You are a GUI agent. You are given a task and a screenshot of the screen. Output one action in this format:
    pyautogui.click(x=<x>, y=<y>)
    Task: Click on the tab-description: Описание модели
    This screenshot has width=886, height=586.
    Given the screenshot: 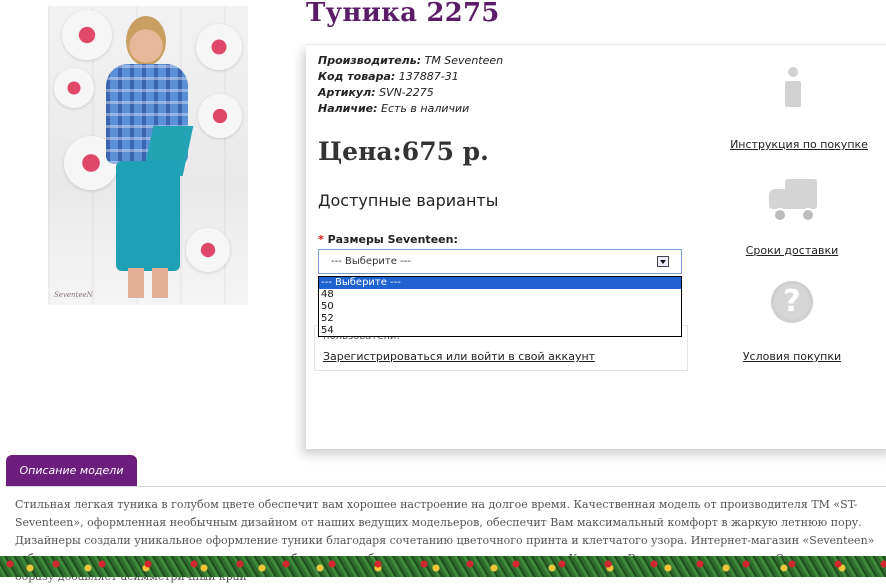 What is the action you would take?
    pyautogui.click(x=71, y=470)
    